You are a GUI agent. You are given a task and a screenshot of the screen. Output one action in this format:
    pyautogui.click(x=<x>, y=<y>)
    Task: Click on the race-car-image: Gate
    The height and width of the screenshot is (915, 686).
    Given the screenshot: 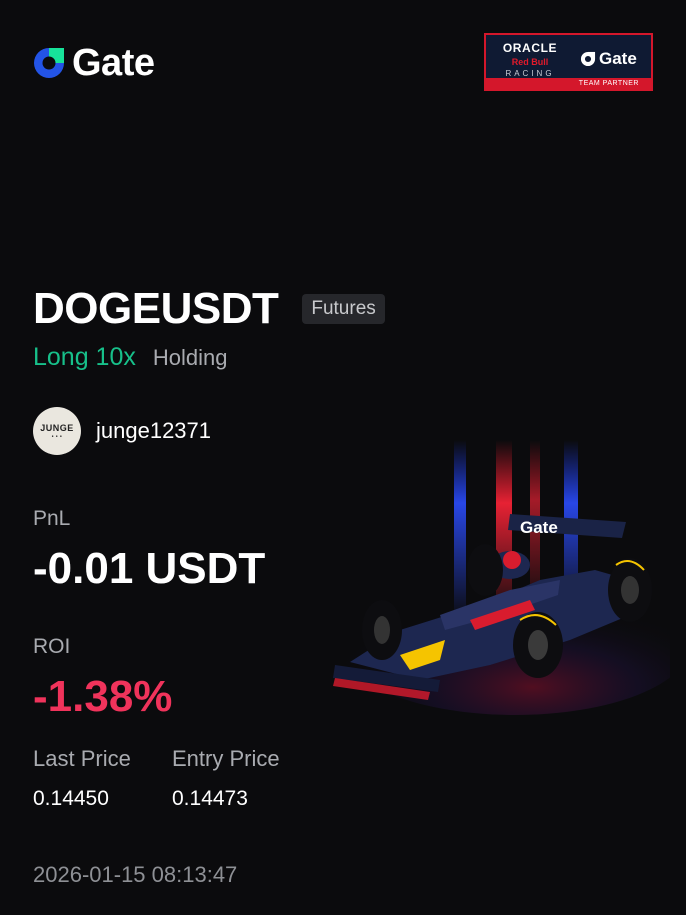 What is the action you would take?
    pyautogui.click(x=501, y=577)
    